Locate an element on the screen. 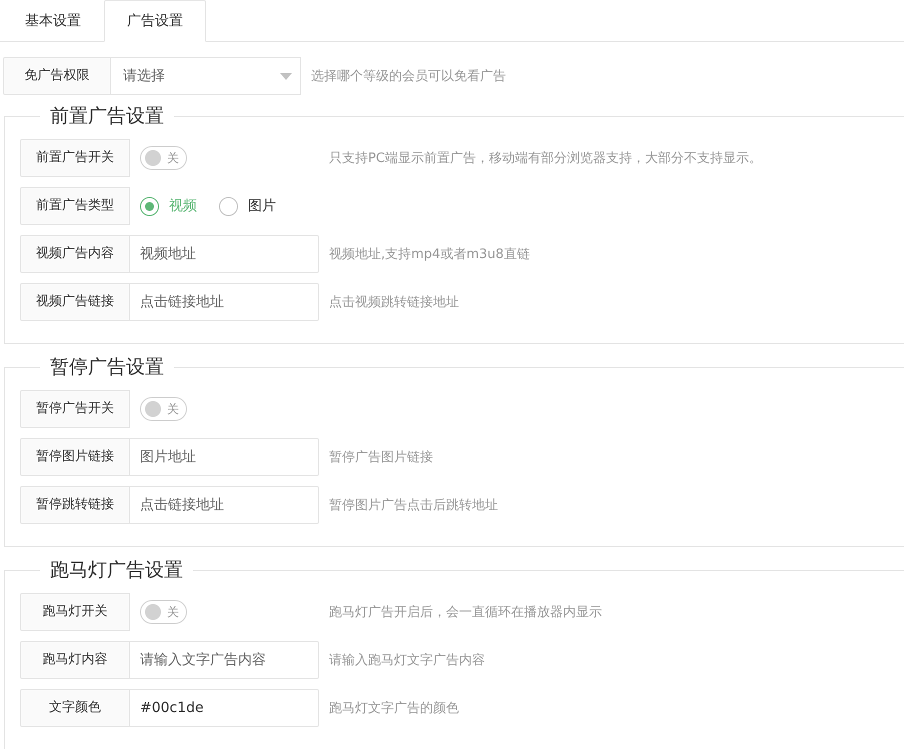 The width and height of the screenshot is (904, 749). field-label: 跑马灯内容 is located at coordinates (75, 660).